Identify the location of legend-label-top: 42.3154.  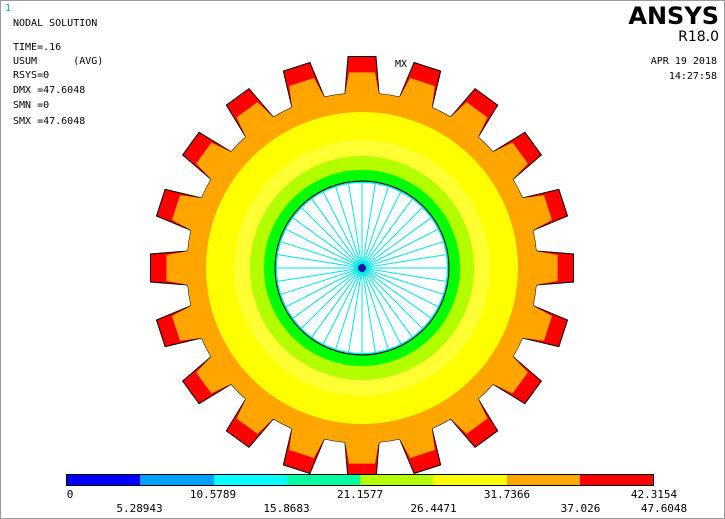
(654, 494).